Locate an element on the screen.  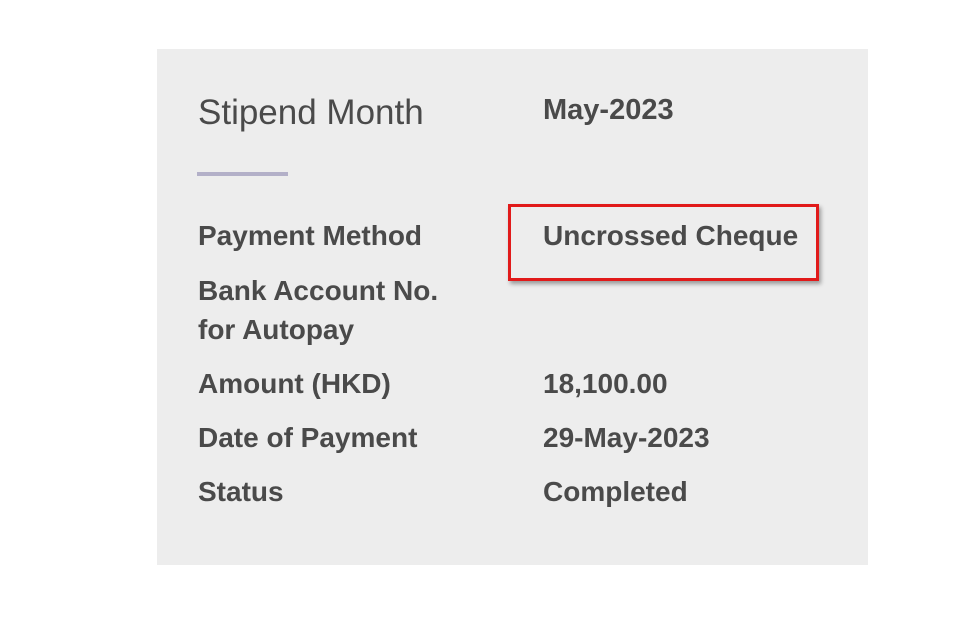
status-value: Completed is located at coordinates (615, 491).